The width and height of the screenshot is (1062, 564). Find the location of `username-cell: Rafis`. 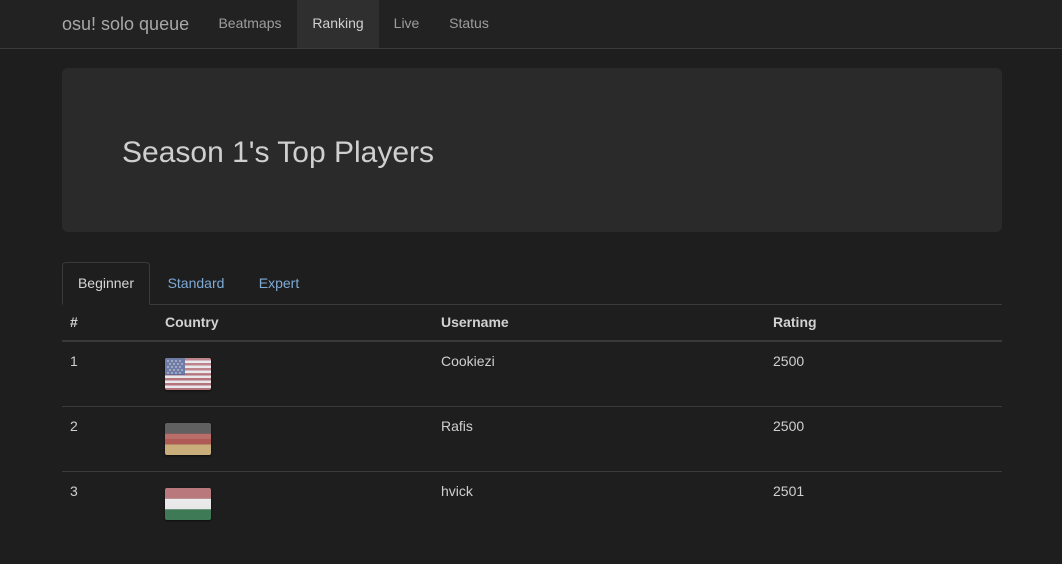

username-cell: Rafis is located at coordinates (457, 426).